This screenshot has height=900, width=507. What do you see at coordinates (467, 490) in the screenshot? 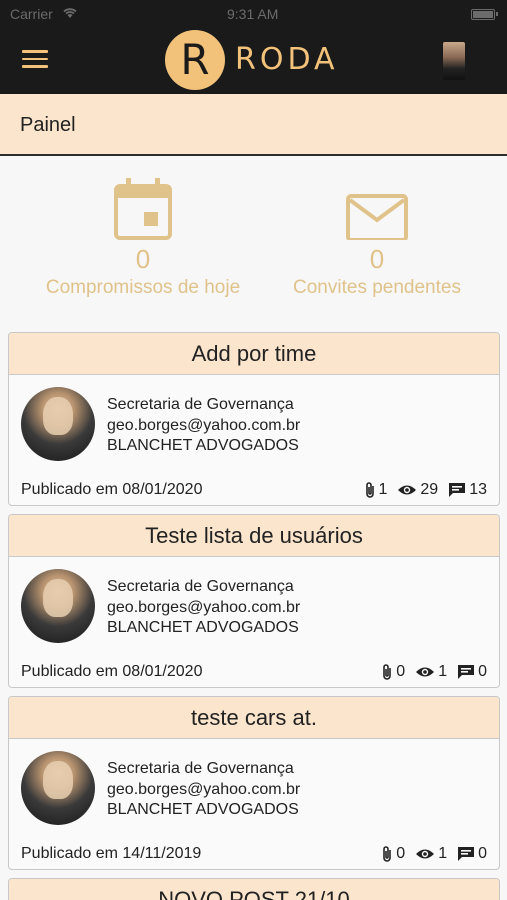
I see `comments-metric: 13` at bounding box center [467, 490].